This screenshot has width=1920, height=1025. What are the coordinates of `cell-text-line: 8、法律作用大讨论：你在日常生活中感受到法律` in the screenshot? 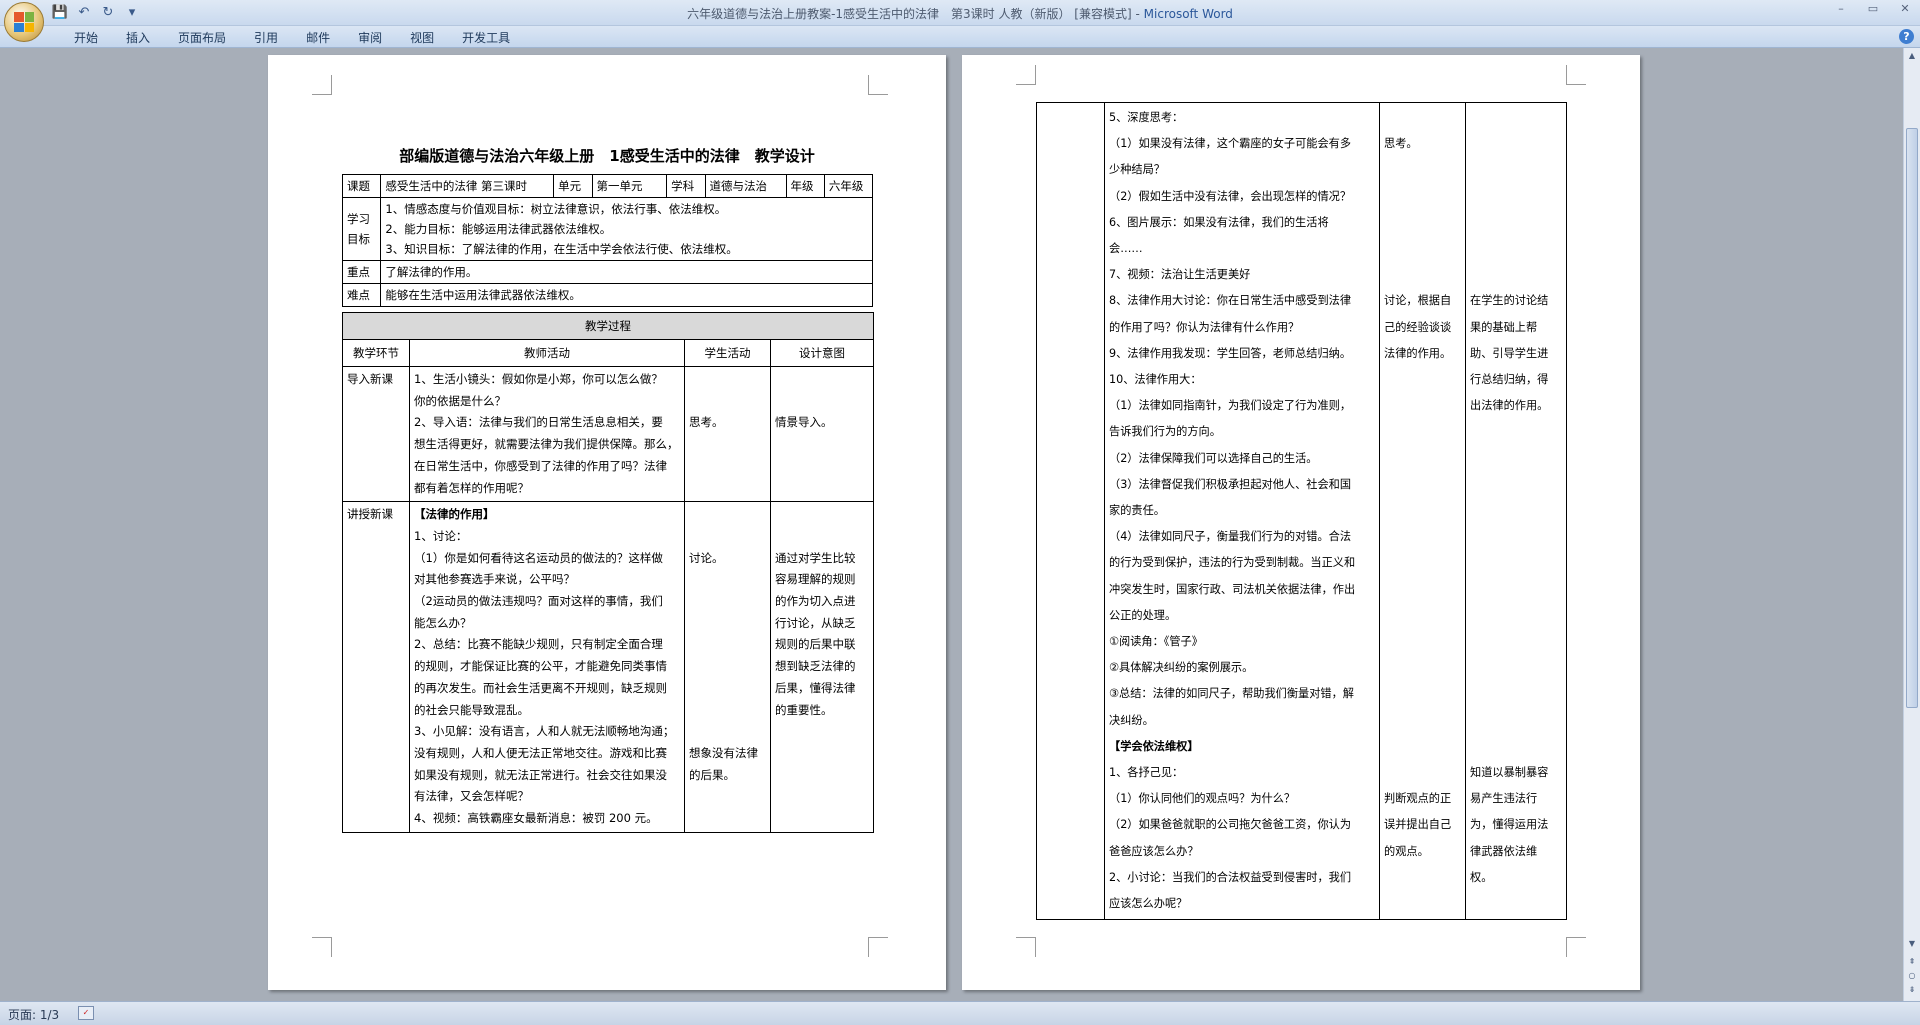 It's located at (1230, 301).